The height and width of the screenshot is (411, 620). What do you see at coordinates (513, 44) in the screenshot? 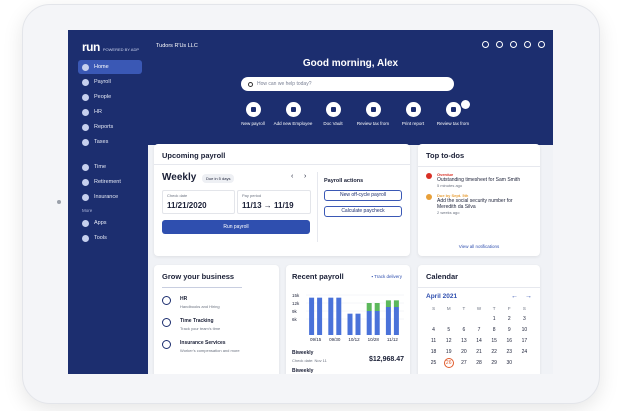
I see `notification-bell-icon` at bounding box center [513, 44].